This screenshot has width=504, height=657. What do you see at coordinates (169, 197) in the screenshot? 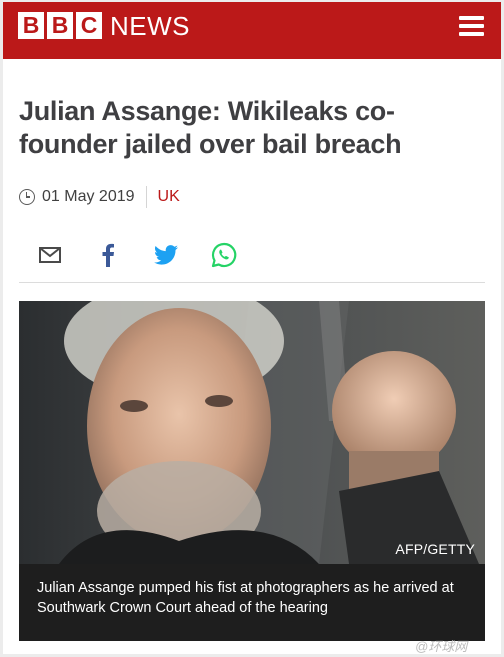
I see `section-link-uk: UK` at bounding box center [169, 197].